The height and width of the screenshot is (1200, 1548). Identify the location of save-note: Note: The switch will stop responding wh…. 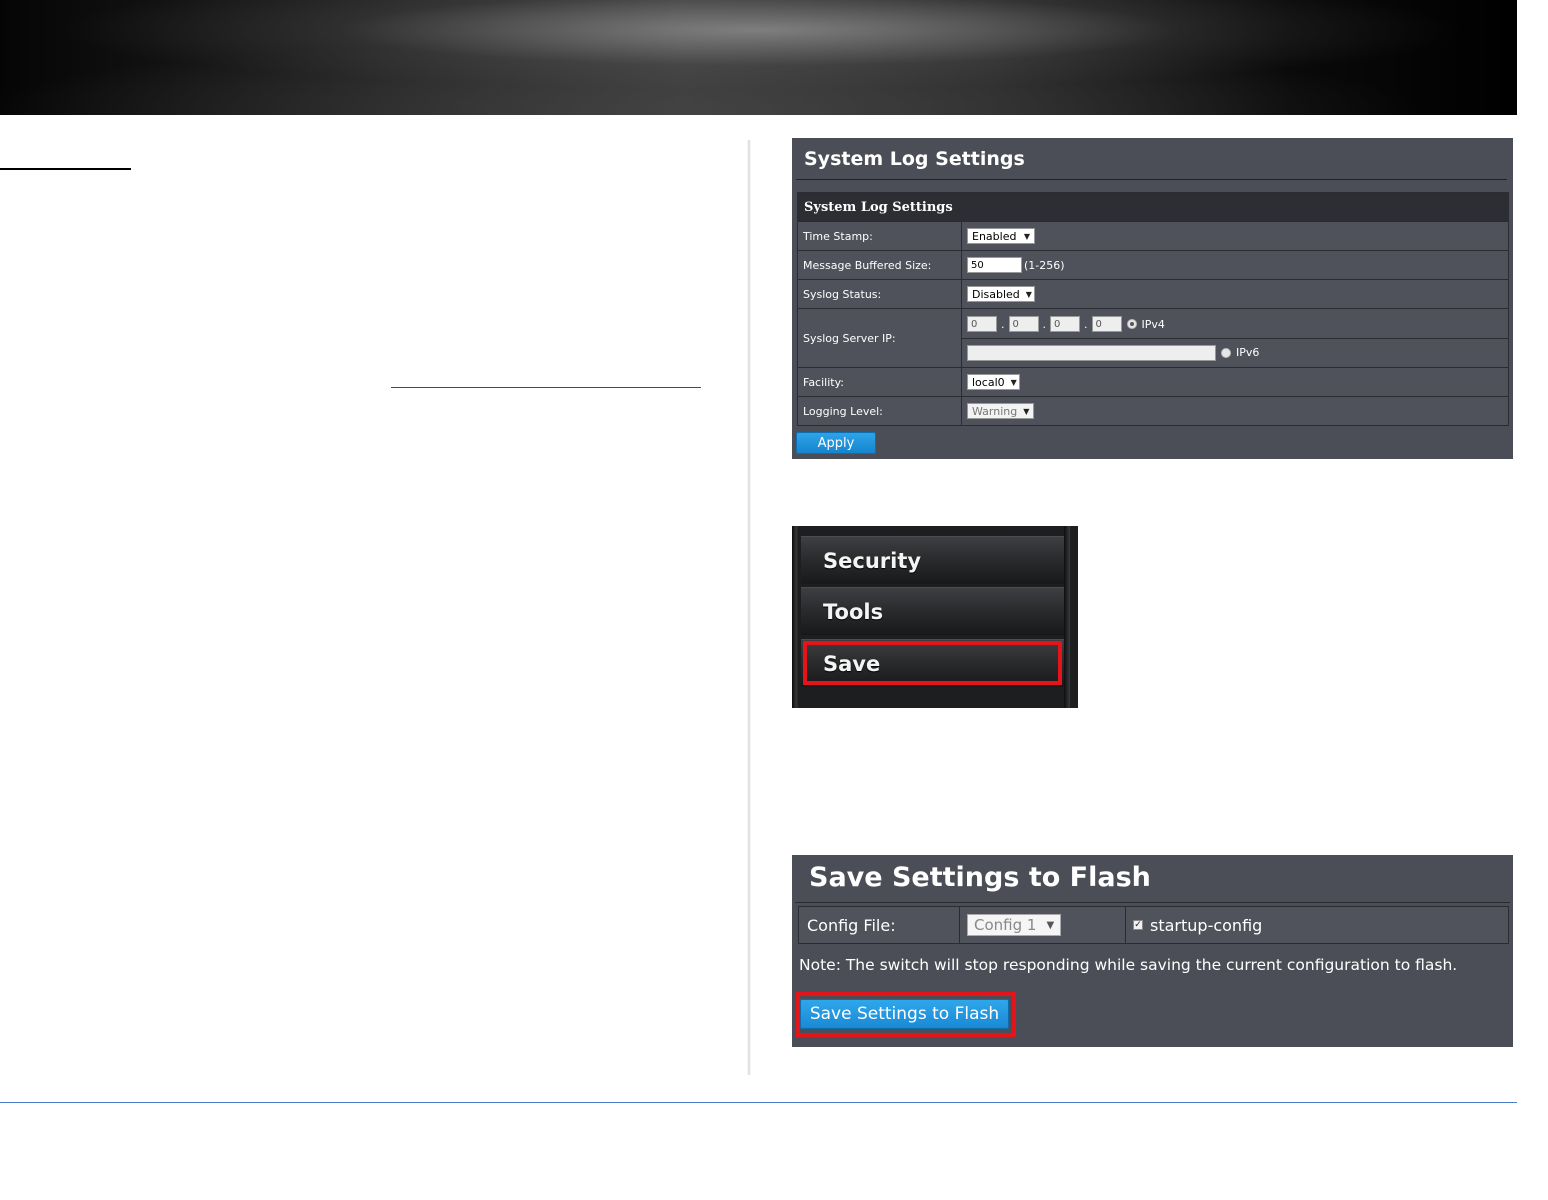
(1128, 965).